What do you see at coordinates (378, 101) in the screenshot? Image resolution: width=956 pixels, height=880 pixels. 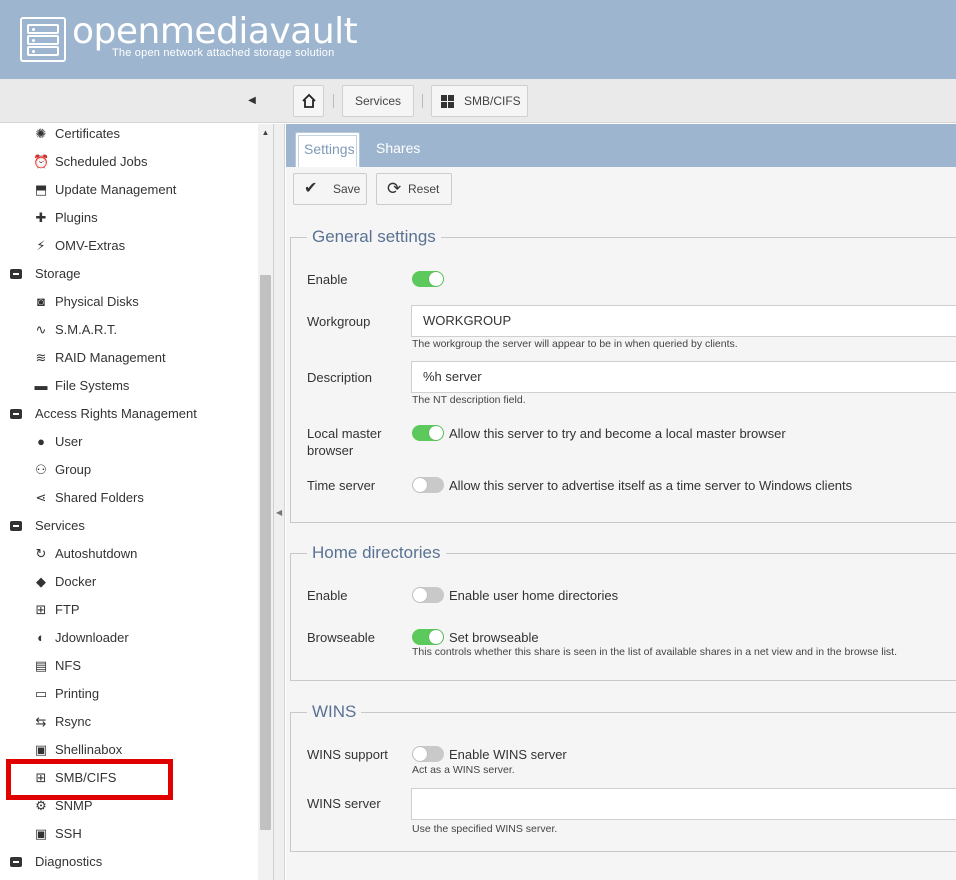 I see `breadcrumb-services: Services` at bounding box center [378, 101].